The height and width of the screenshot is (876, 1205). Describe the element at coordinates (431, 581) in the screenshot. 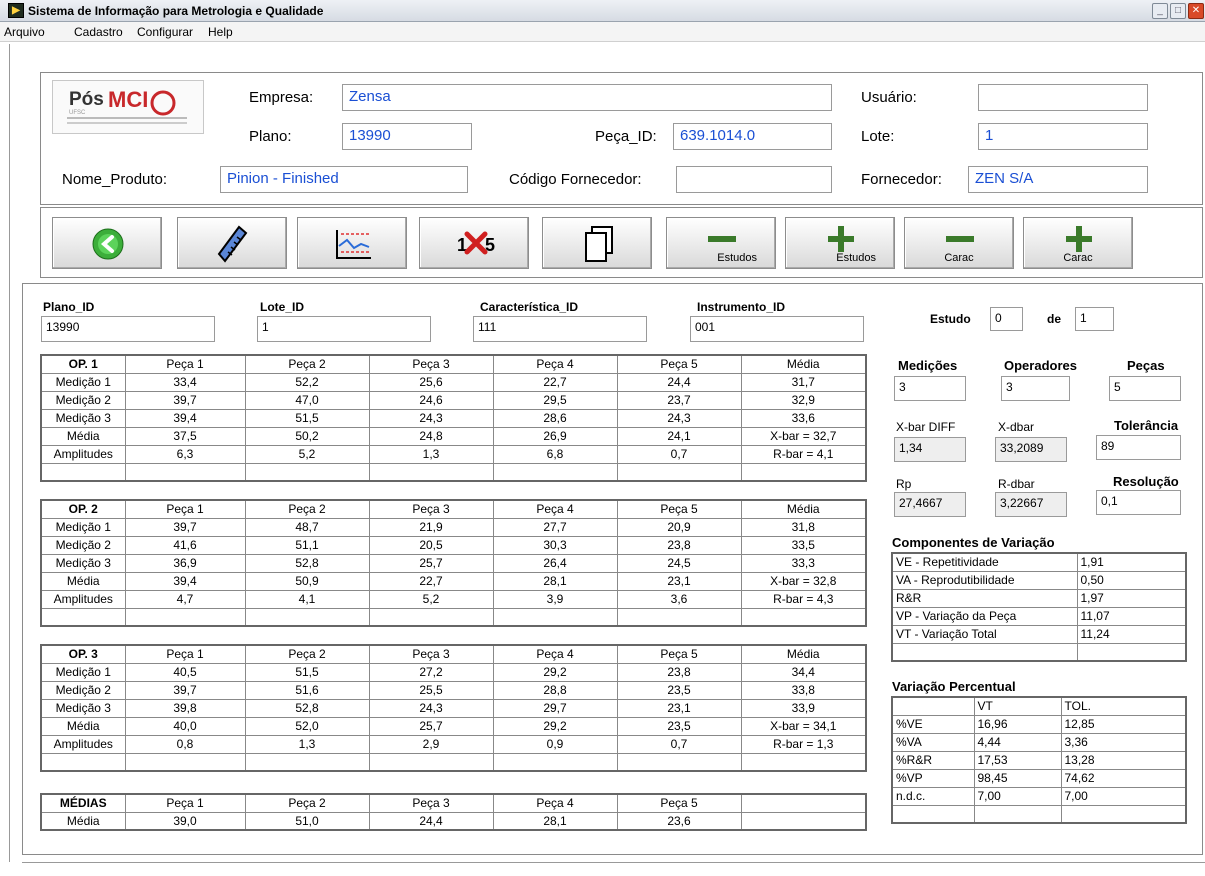

I see `table-cell: 22,7` at that location.